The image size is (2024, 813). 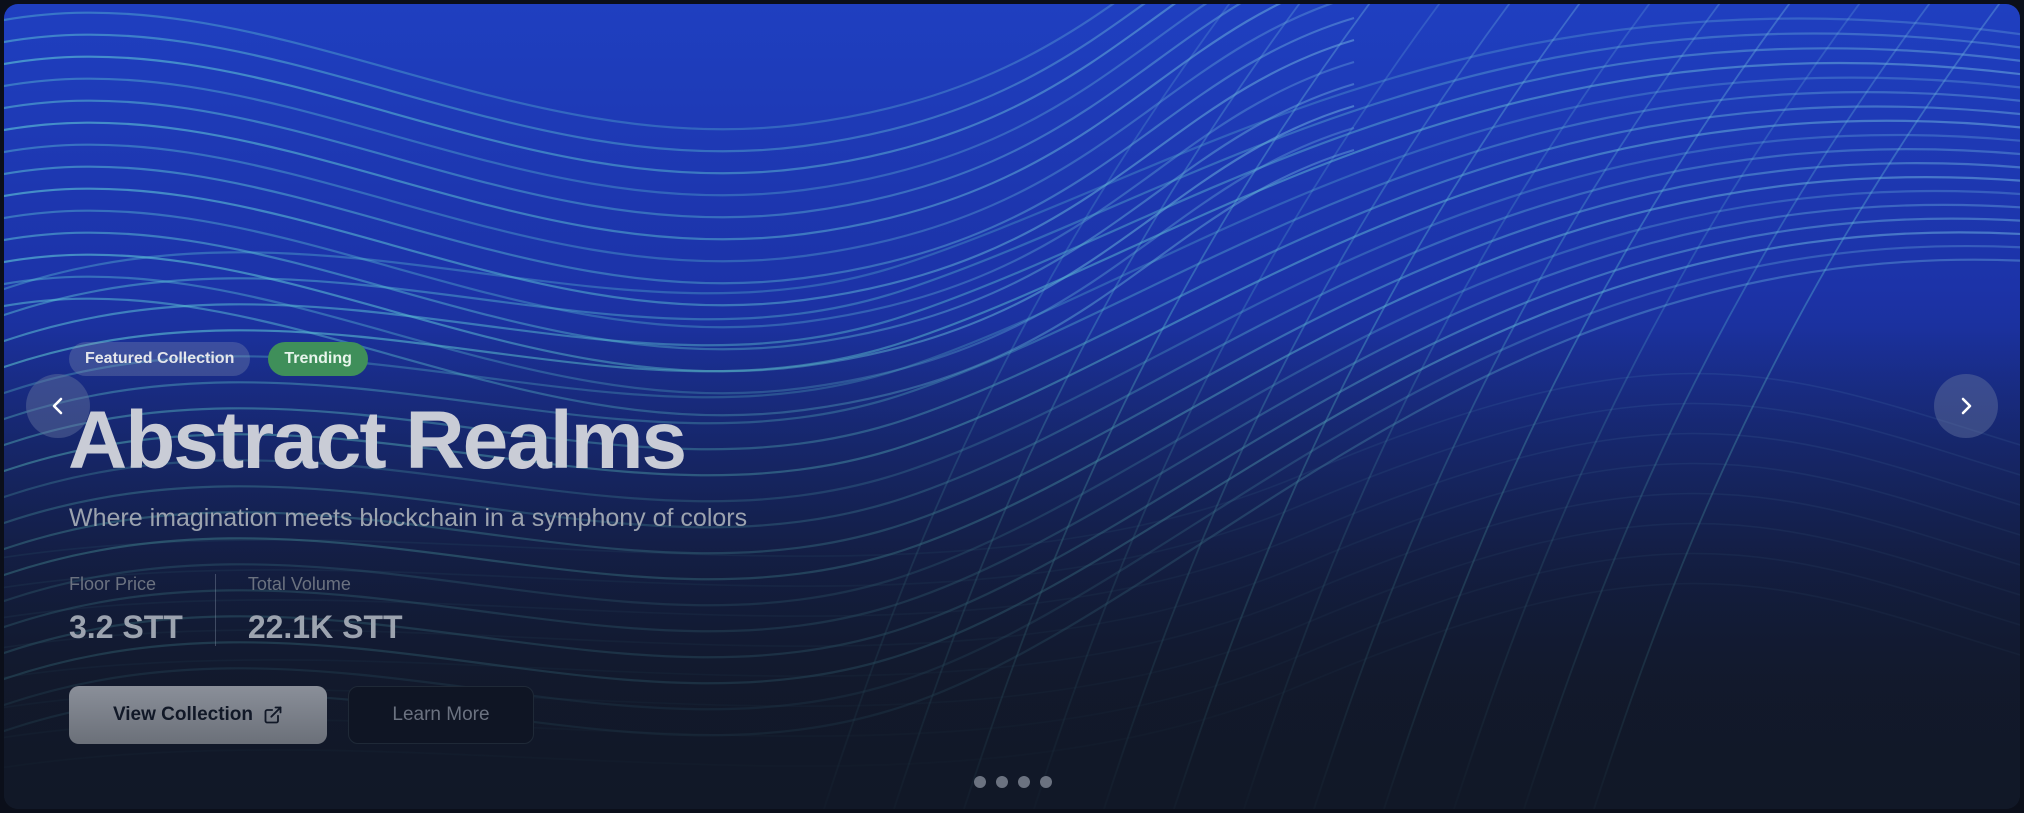 I want to click on learn-more-label: Learn More, so click(x=441, y=714).